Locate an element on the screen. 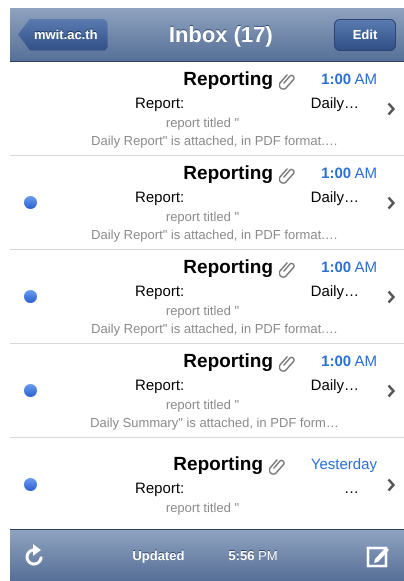 The height and width of the screenshot is (581, 404). edit-button: Edit is located at coordinates (365, 34).